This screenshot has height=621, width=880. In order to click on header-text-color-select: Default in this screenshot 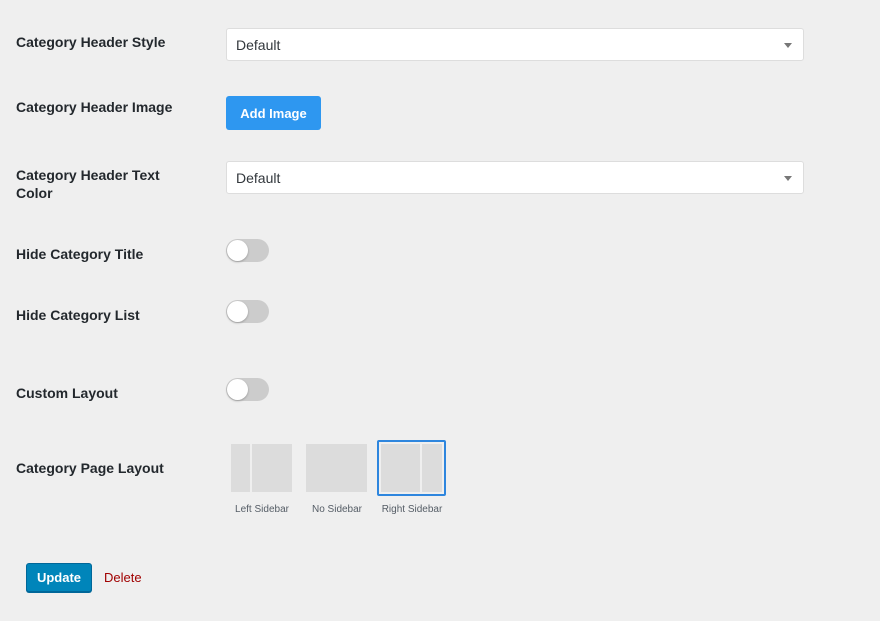, I will do `click(515, 177)`.